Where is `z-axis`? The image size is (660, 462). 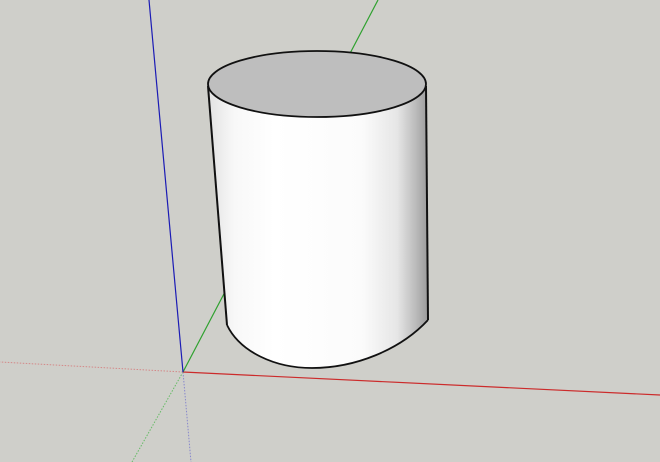 z-axis is located at coordinates (166, 186).